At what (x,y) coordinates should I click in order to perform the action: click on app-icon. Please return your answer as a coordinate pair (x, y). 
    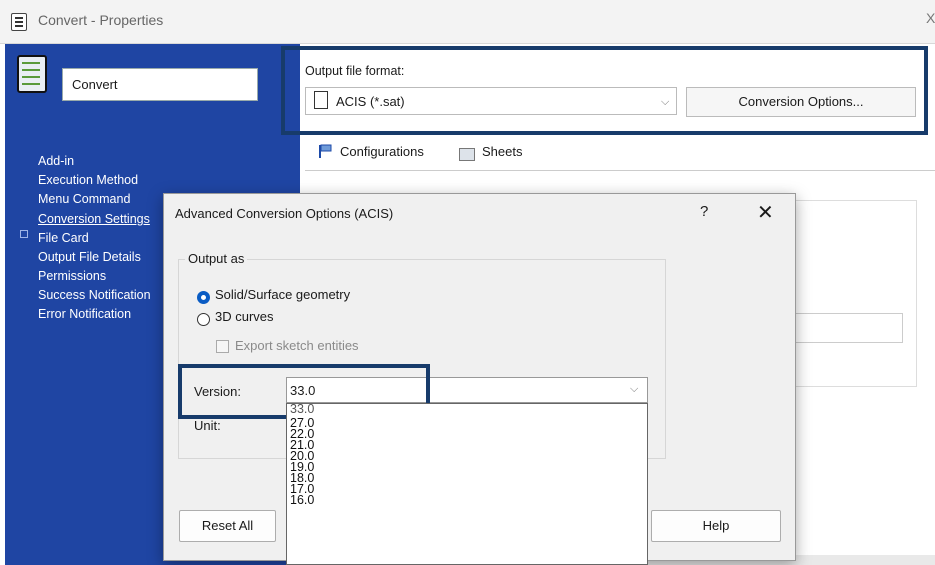
    Looking at the image, I should click on (19, 22).